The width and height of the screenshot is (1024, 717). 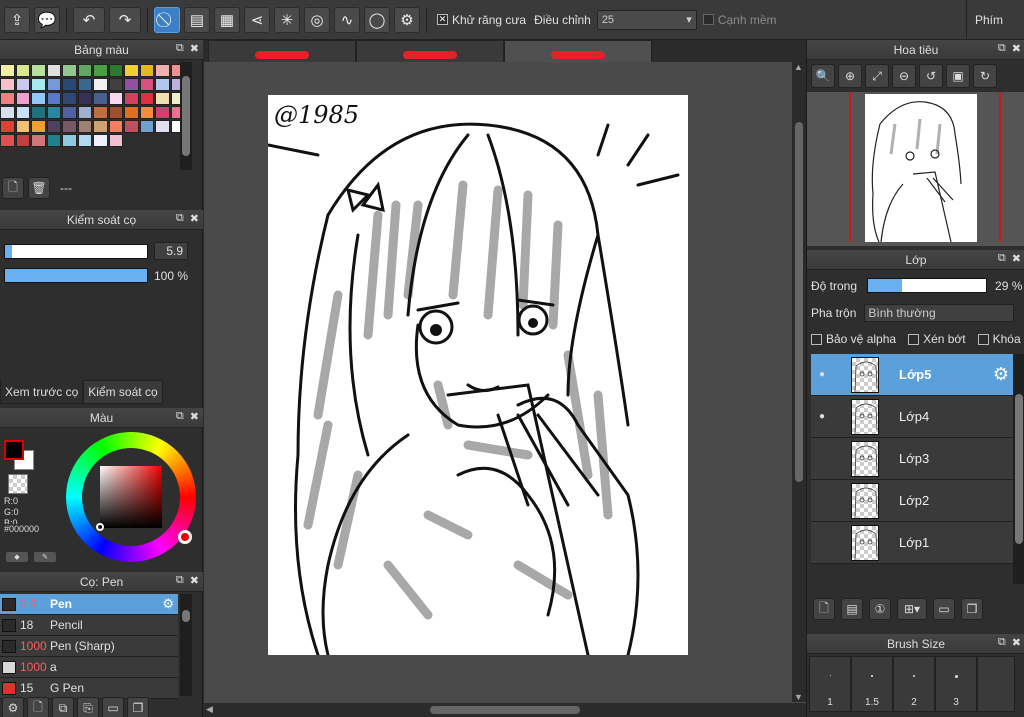 What do you see at coordinates (872, 684) in the screenshot?
I see `brush-size-cell: 1.5` at bounding box center [872, 684].